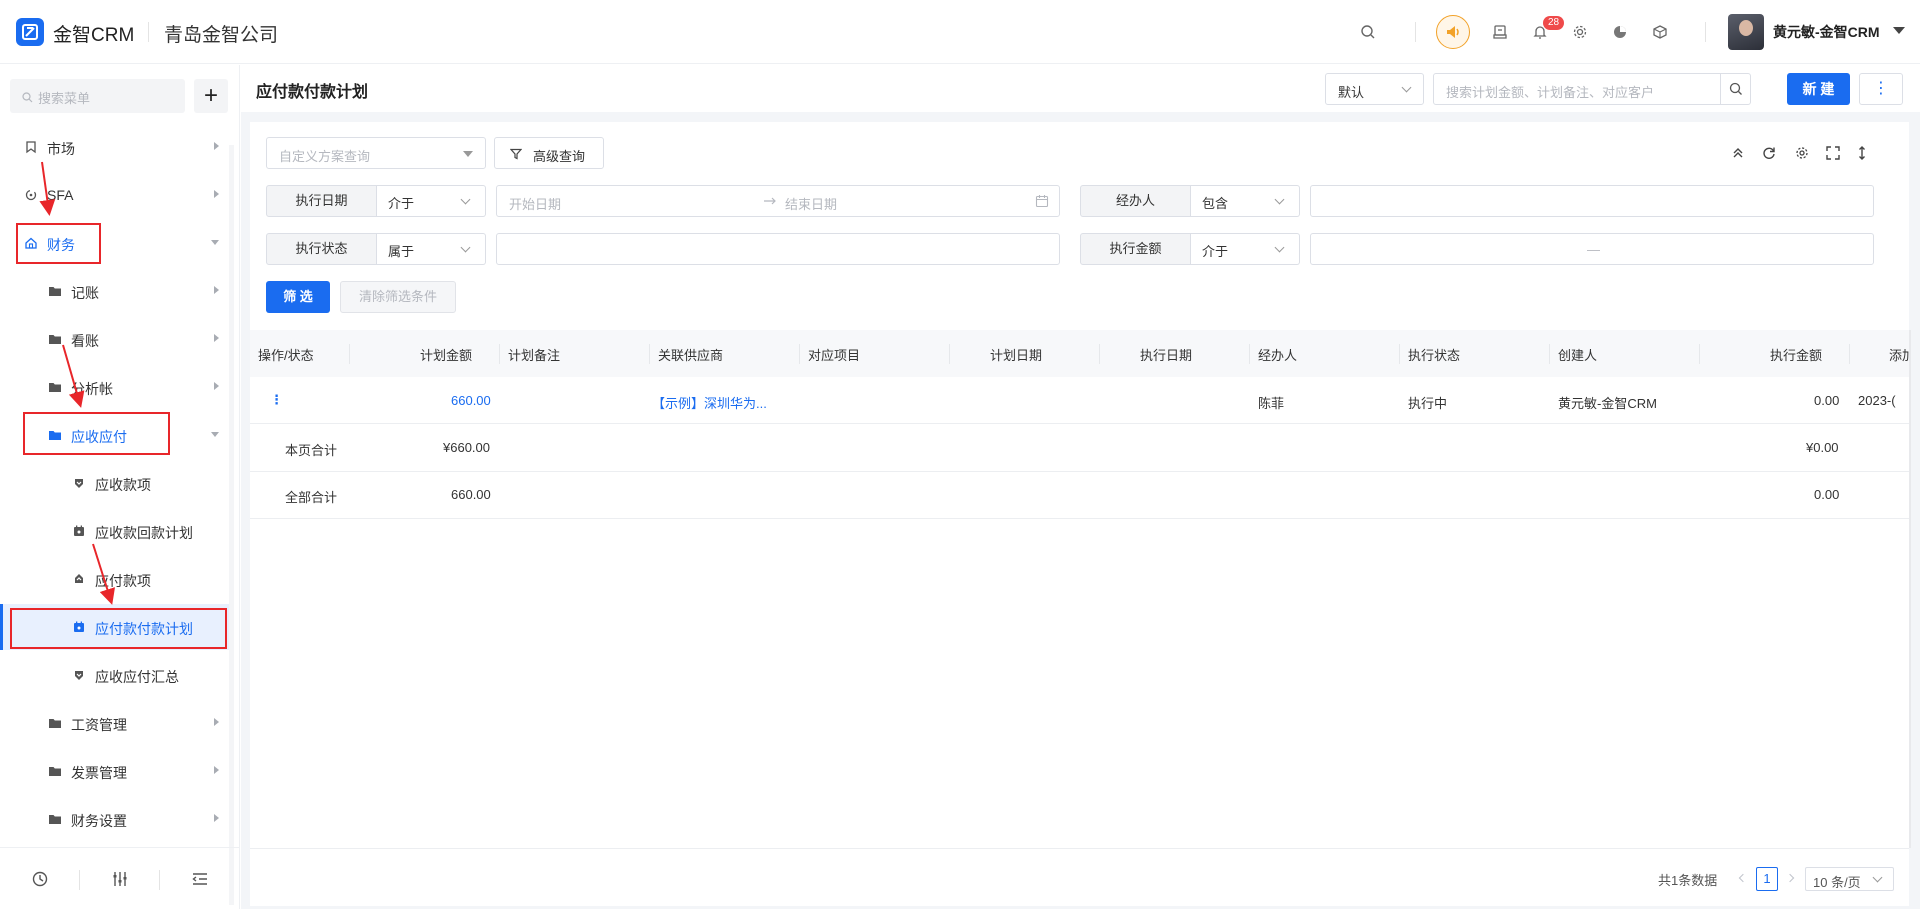 The width and height of the screenshot is (1920, 909). I want to click on operator-value: 属于, so click(401, 251).